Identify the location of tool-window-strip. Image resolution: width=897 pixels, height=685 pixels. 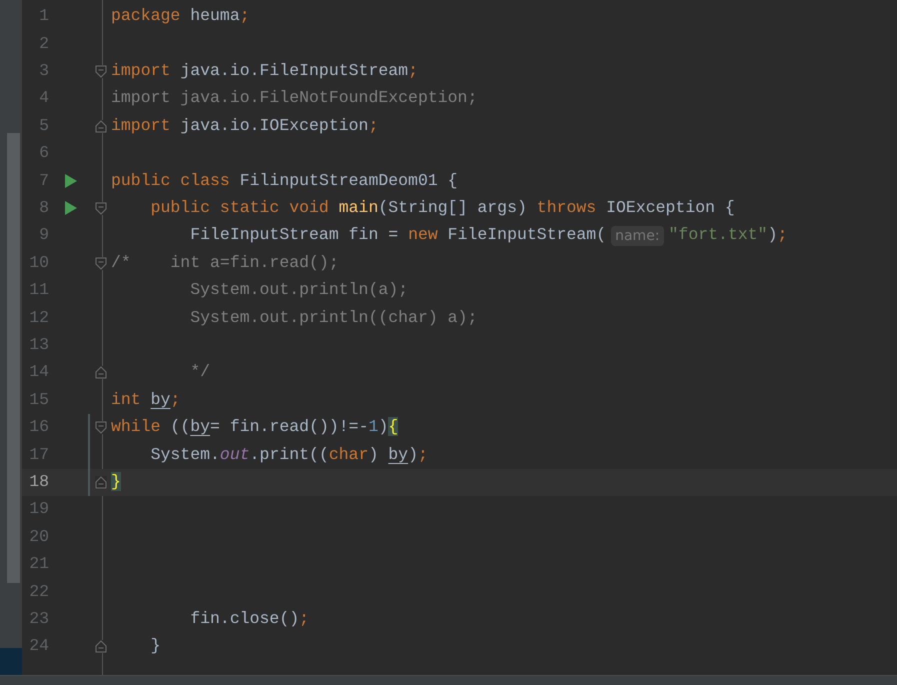
(11, 661).